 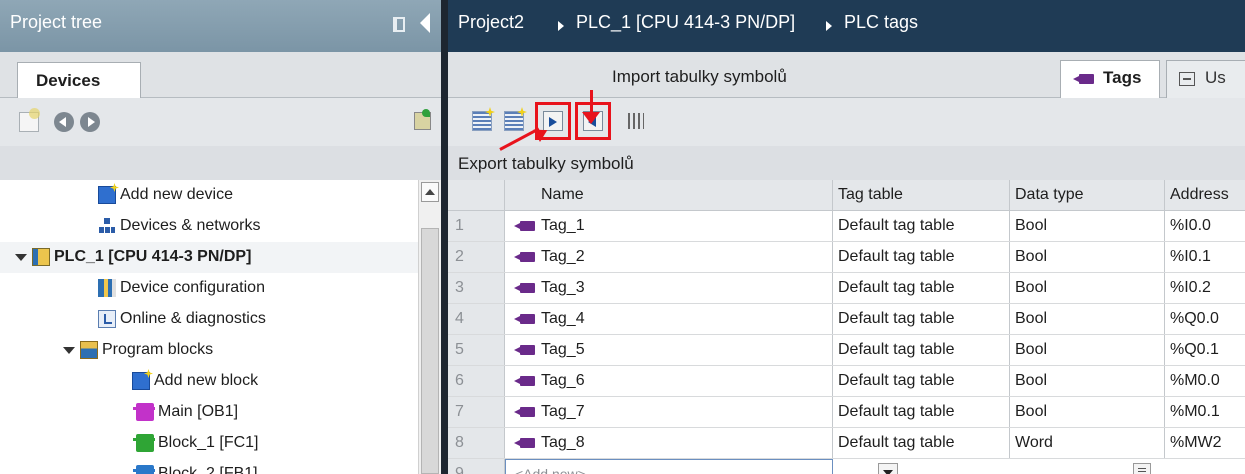 What do you see at coordinates (1215, 77) in the screenshot?
I see `tab-user-constants-label: Us` at bounding box center [1215, 77].